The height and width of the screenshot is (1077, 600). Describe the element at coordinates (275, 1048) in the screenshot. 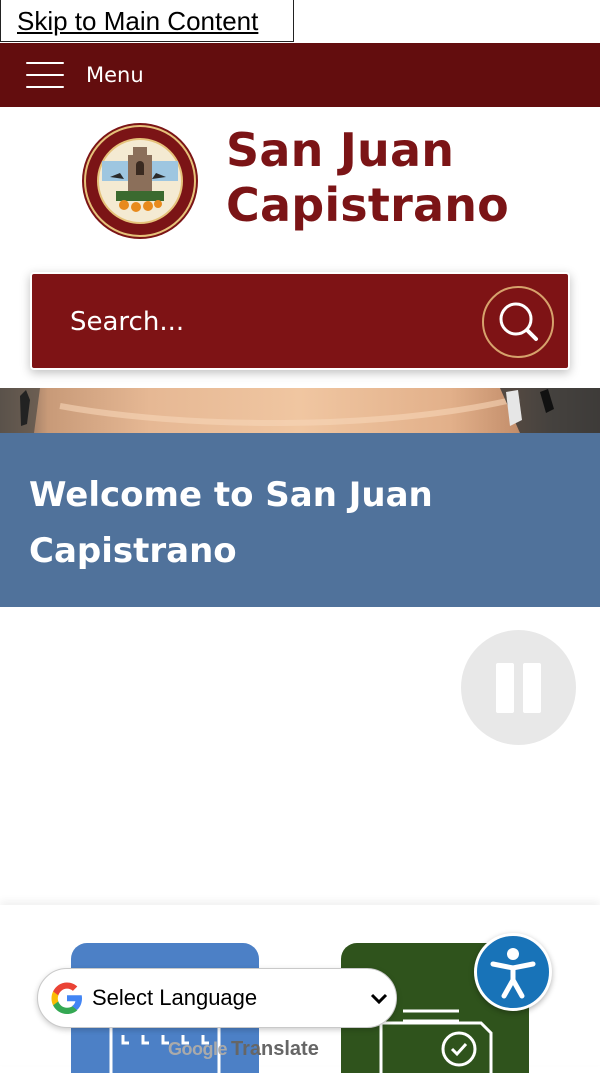

I see `translate-label: Translate` at that location.